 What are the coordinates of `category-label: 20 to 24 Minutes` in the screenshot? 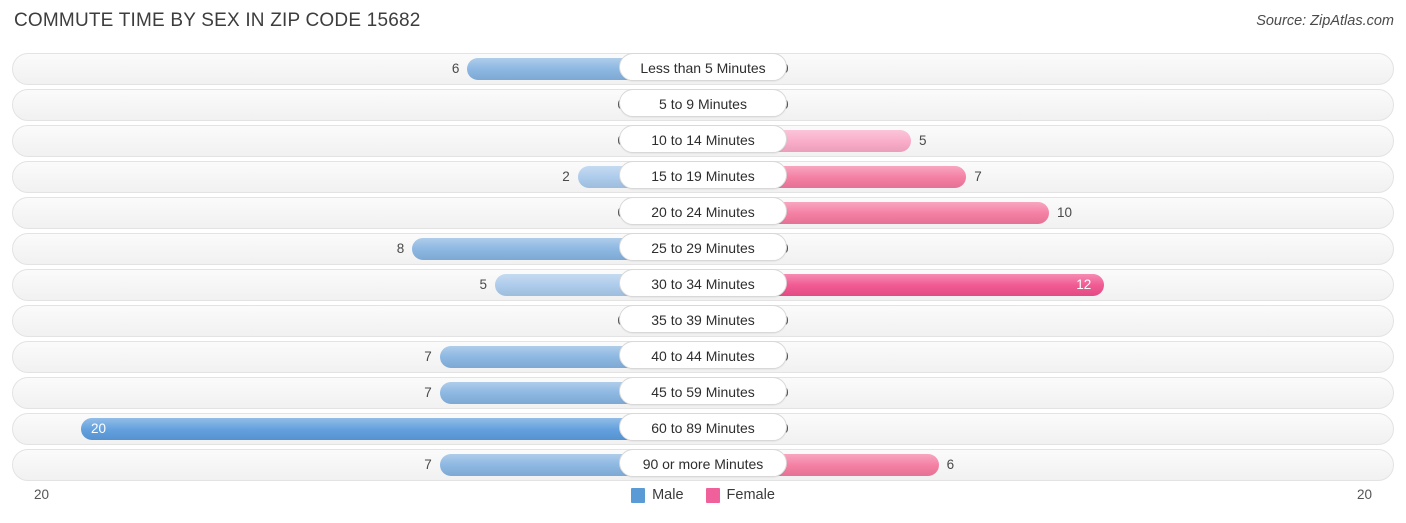 It's located at (703, 211).